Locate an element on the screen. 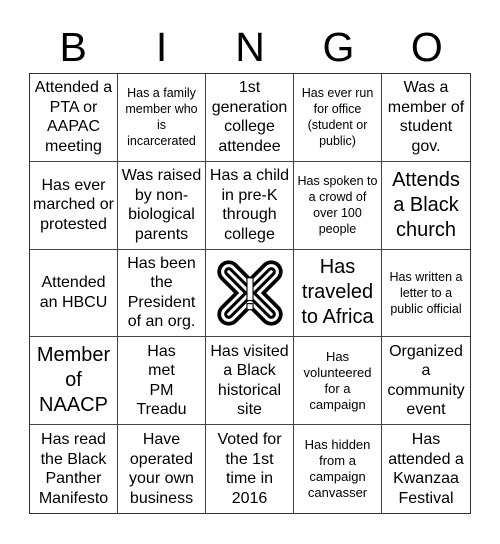 The image size is (500, 544). bingo-cell: Voted for the 1st time in 2016 is located at coordinates (250, 469).